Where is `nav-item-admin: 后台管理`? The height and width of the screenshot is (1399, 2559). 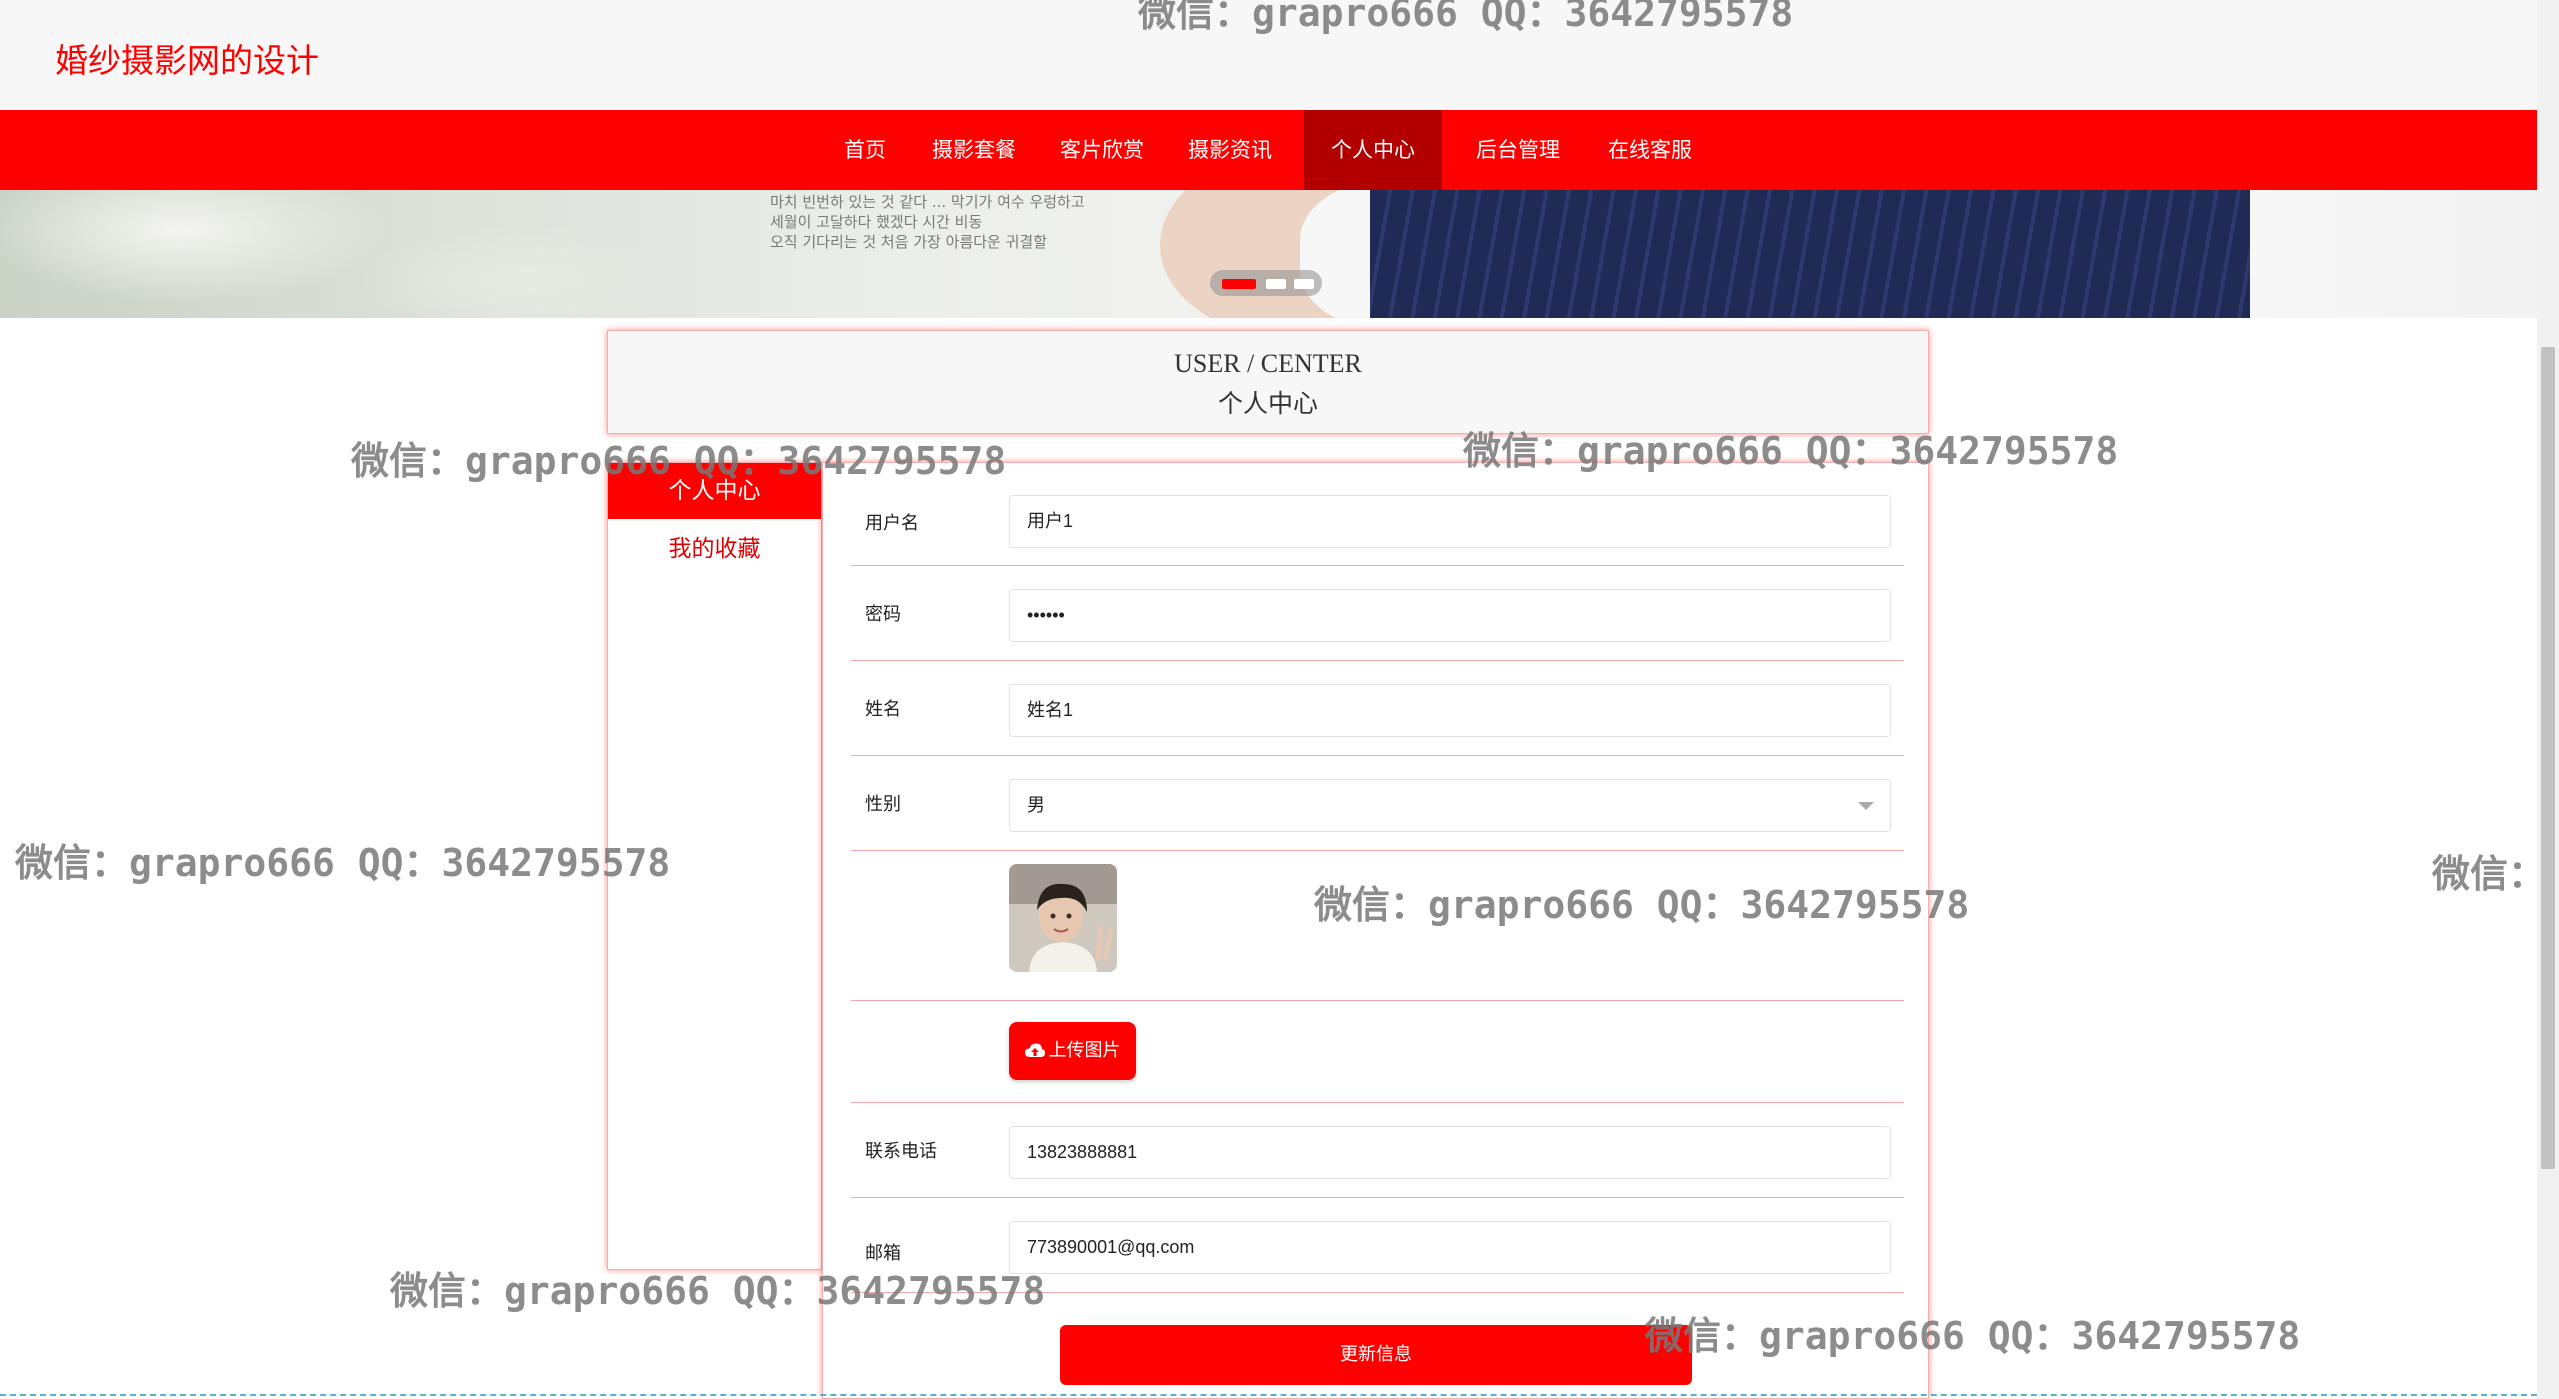 nav-item-admin: 后台管理 is located at coordinates (1518, 150).